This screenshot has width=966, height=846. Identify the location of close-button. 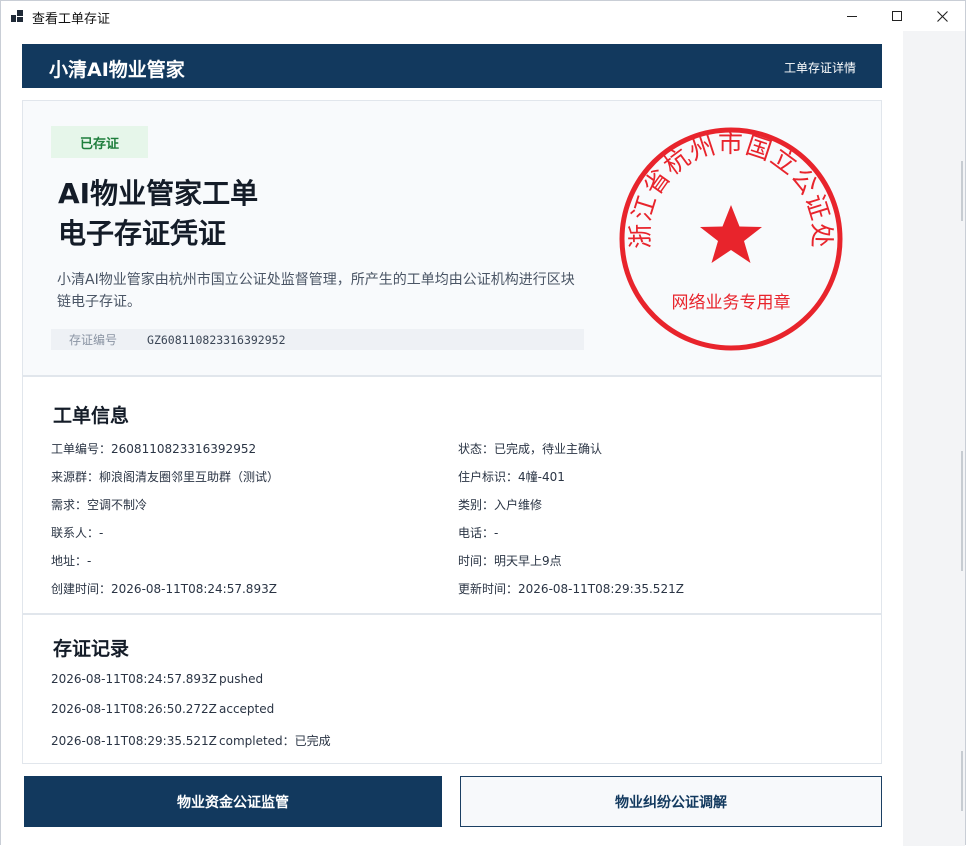
(942, 16).